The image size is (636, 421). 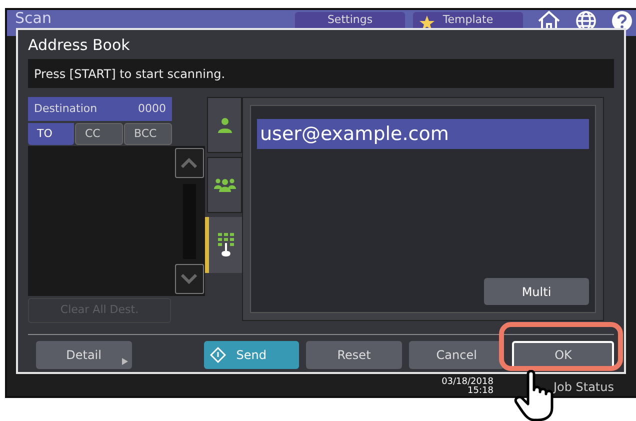 I want to click on recipient-tab: BCC, so click(x=148, y=134).